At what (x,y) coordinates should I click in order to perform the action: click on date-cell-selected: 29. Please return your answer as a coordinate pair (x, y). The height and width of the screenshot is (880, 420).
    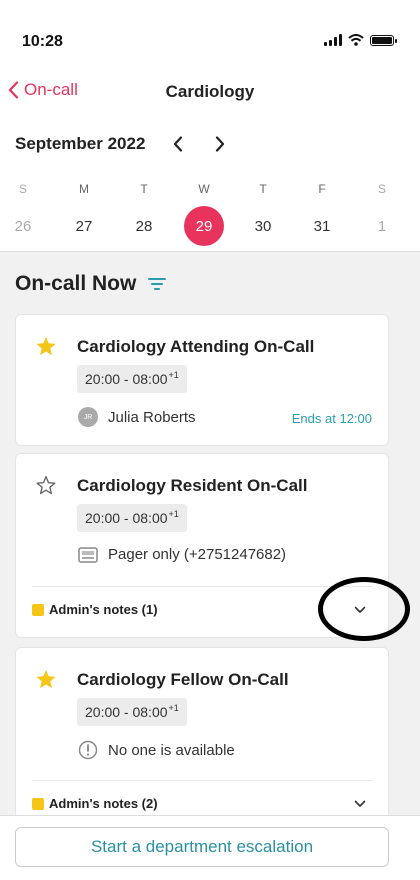
    Looking at the image, I should click on (204, 226).